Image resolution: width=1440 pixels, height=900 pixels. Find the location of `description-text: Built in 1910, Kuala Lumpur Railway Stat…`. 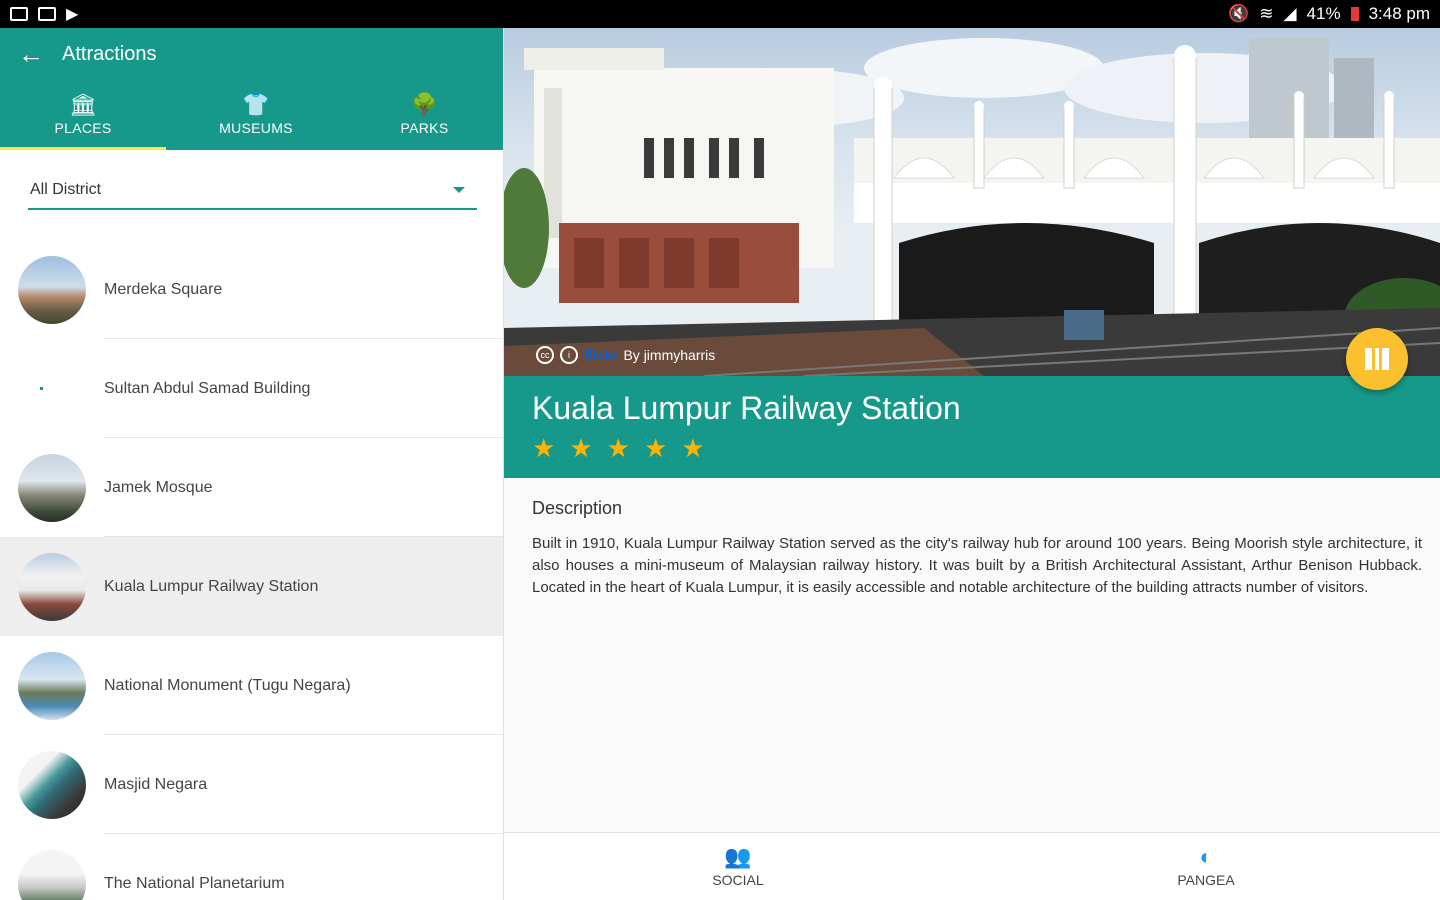

description-text: Built in 1910, Kuala Lumpur Railway Stat… is located at coordinates (977, 565).